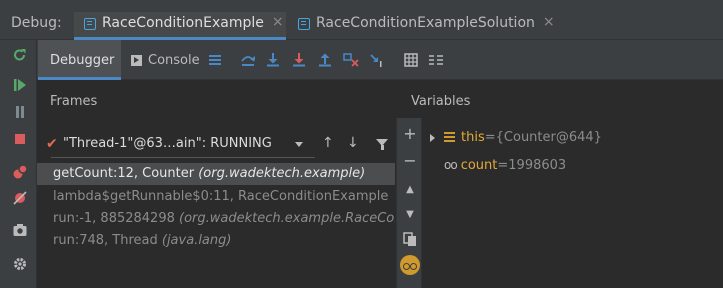 This screenshot has width=723, height=288. What do you see at coordinates (537, 165) in the screenshot?
I see `variable-value: 1998603` at bounding box center [537, 165].